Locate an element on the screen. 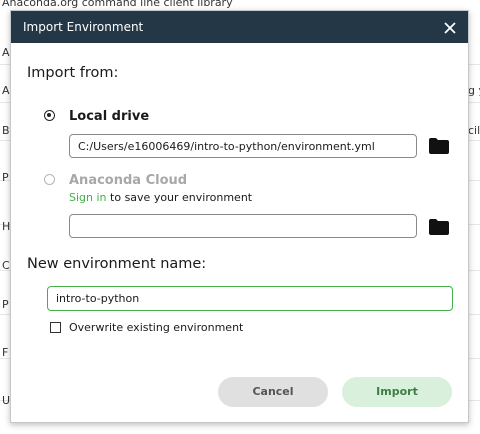 The height and width of the screenshot is (434, 480). sign-in-link: Sign in is located at coordinates (88, 197).